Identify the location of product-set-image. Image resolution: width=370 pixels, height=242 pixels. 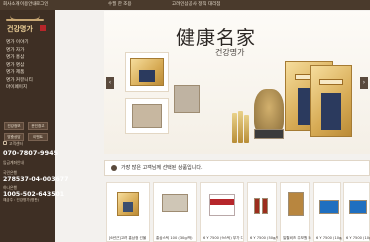
(175, 203).